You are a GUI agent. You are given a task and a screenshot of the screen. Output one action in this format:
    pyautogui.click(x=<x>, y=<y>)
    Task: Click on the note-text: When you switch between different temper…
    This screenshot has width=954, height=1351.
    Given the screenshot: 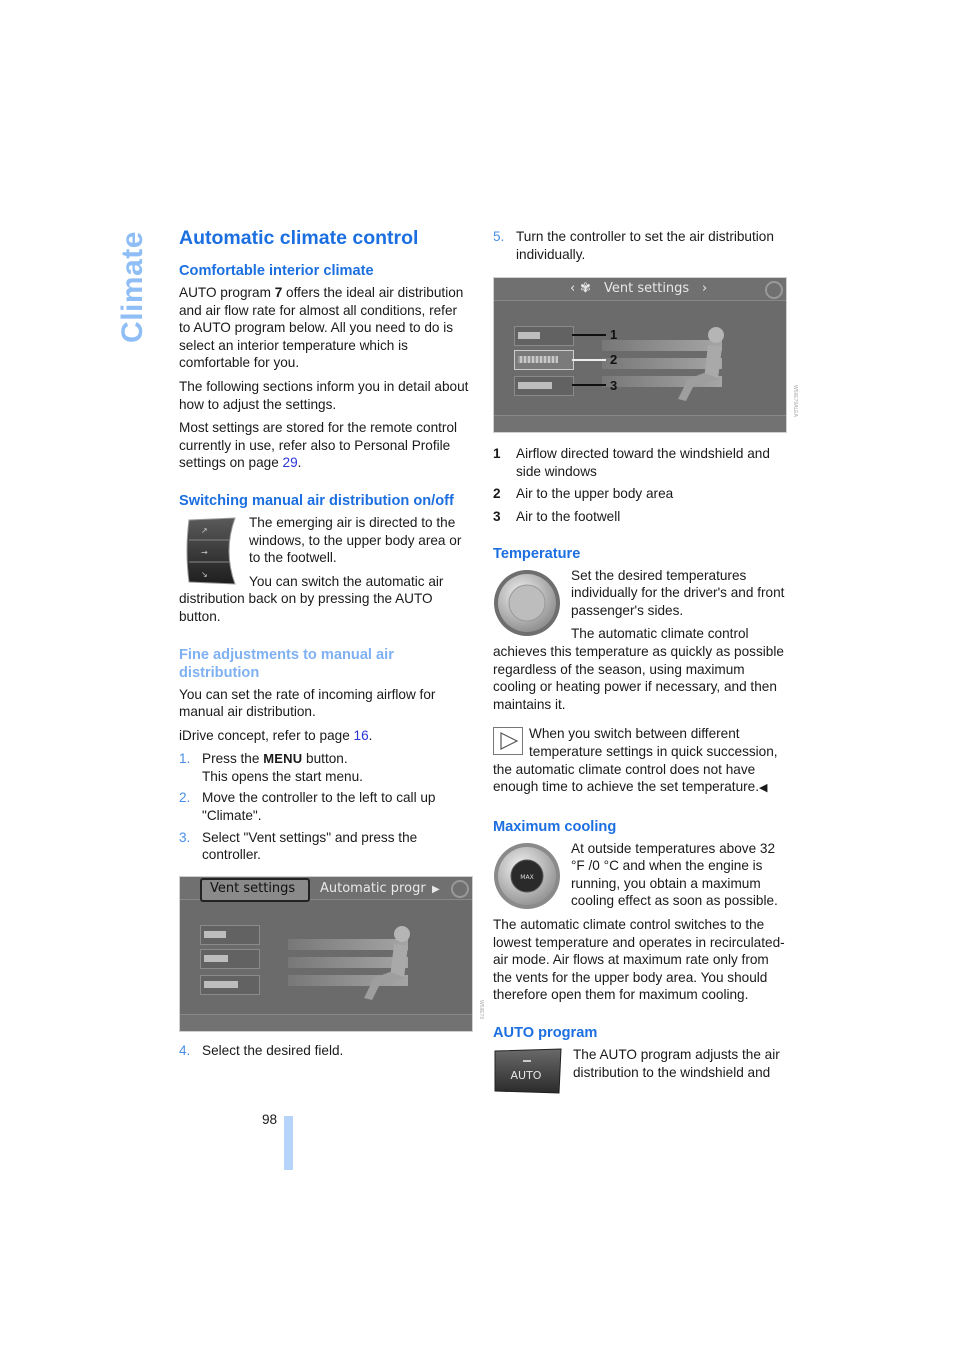 What is the action you would take?
    pyautogui.click(x=635, y=760)
    